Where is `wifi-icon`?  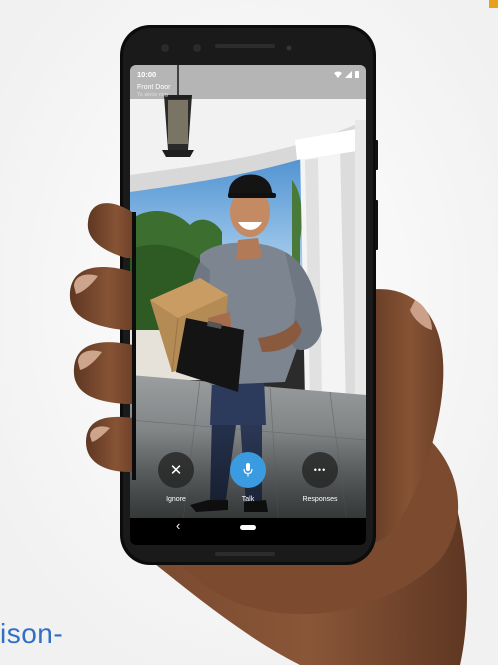
wifi-icon is located at coordinates (338, 74).